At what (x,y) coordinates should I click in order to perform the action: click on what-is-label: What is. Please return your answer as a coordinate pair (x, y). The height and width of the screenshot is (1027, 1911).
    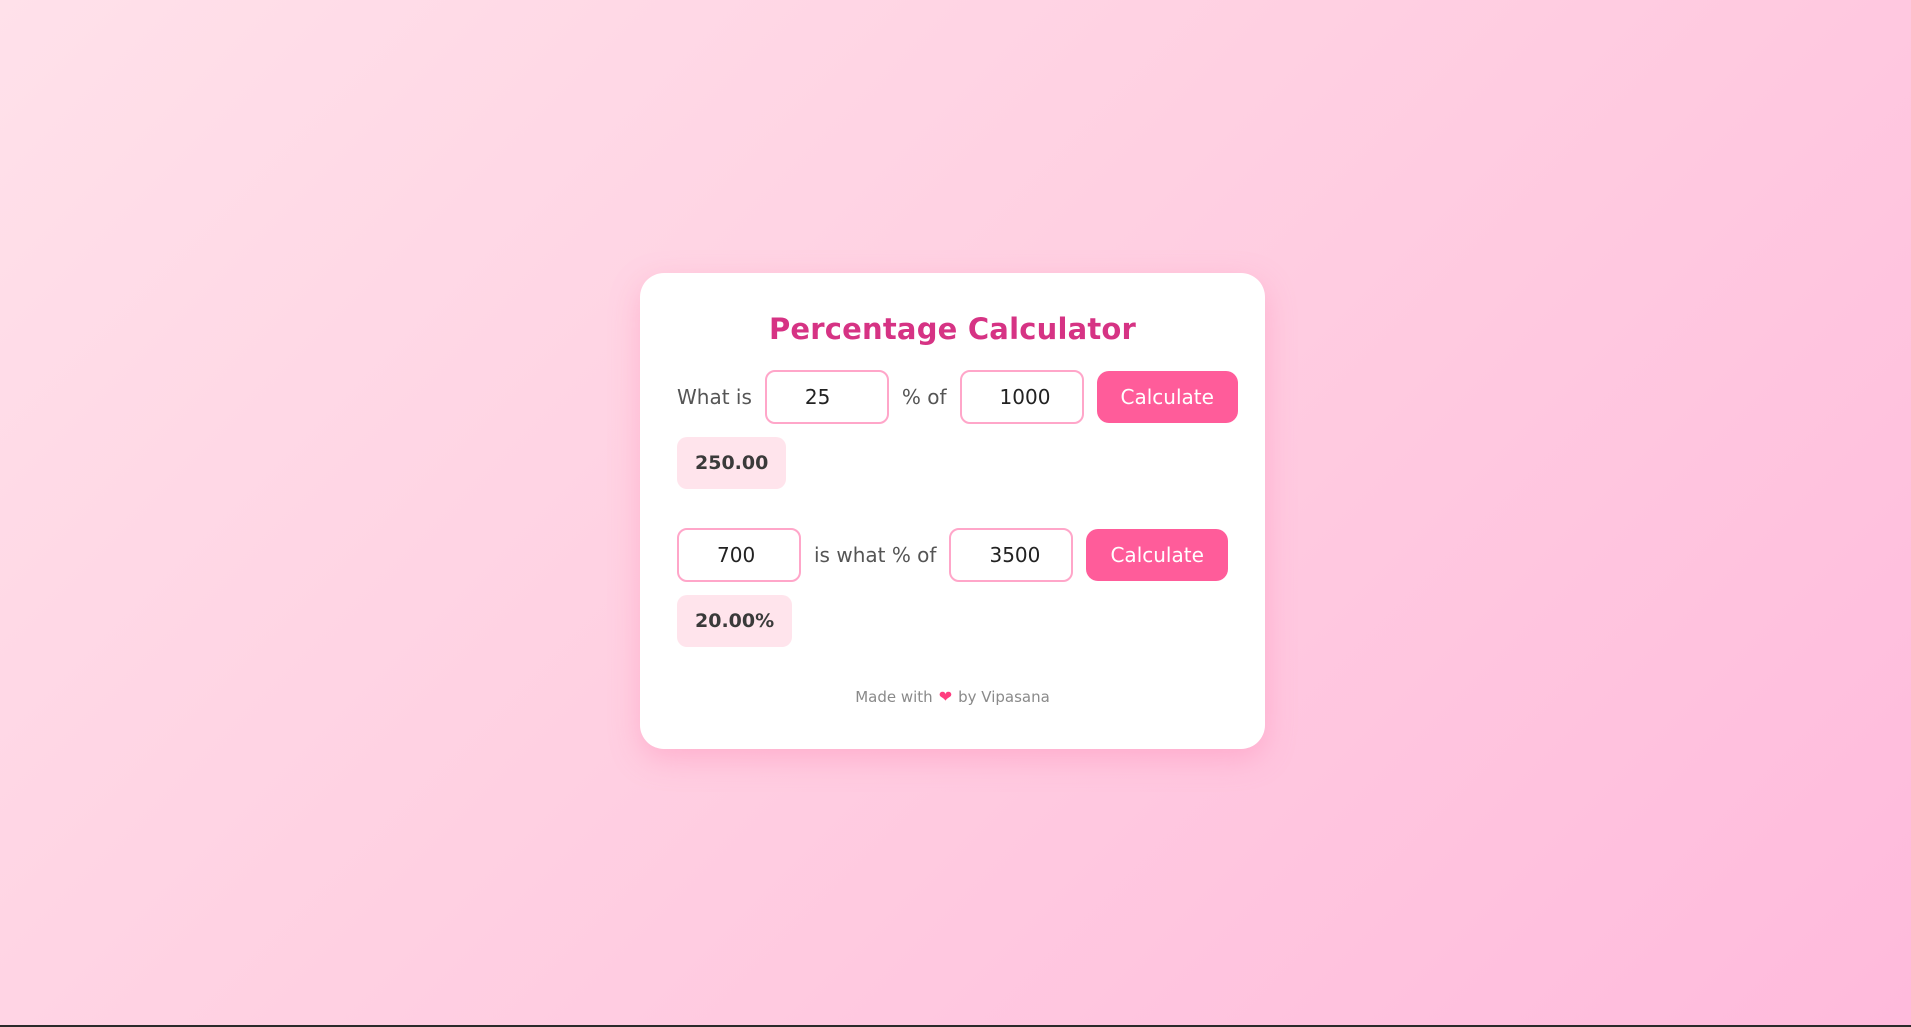
    Looking at the image, I should click on (714, 397).